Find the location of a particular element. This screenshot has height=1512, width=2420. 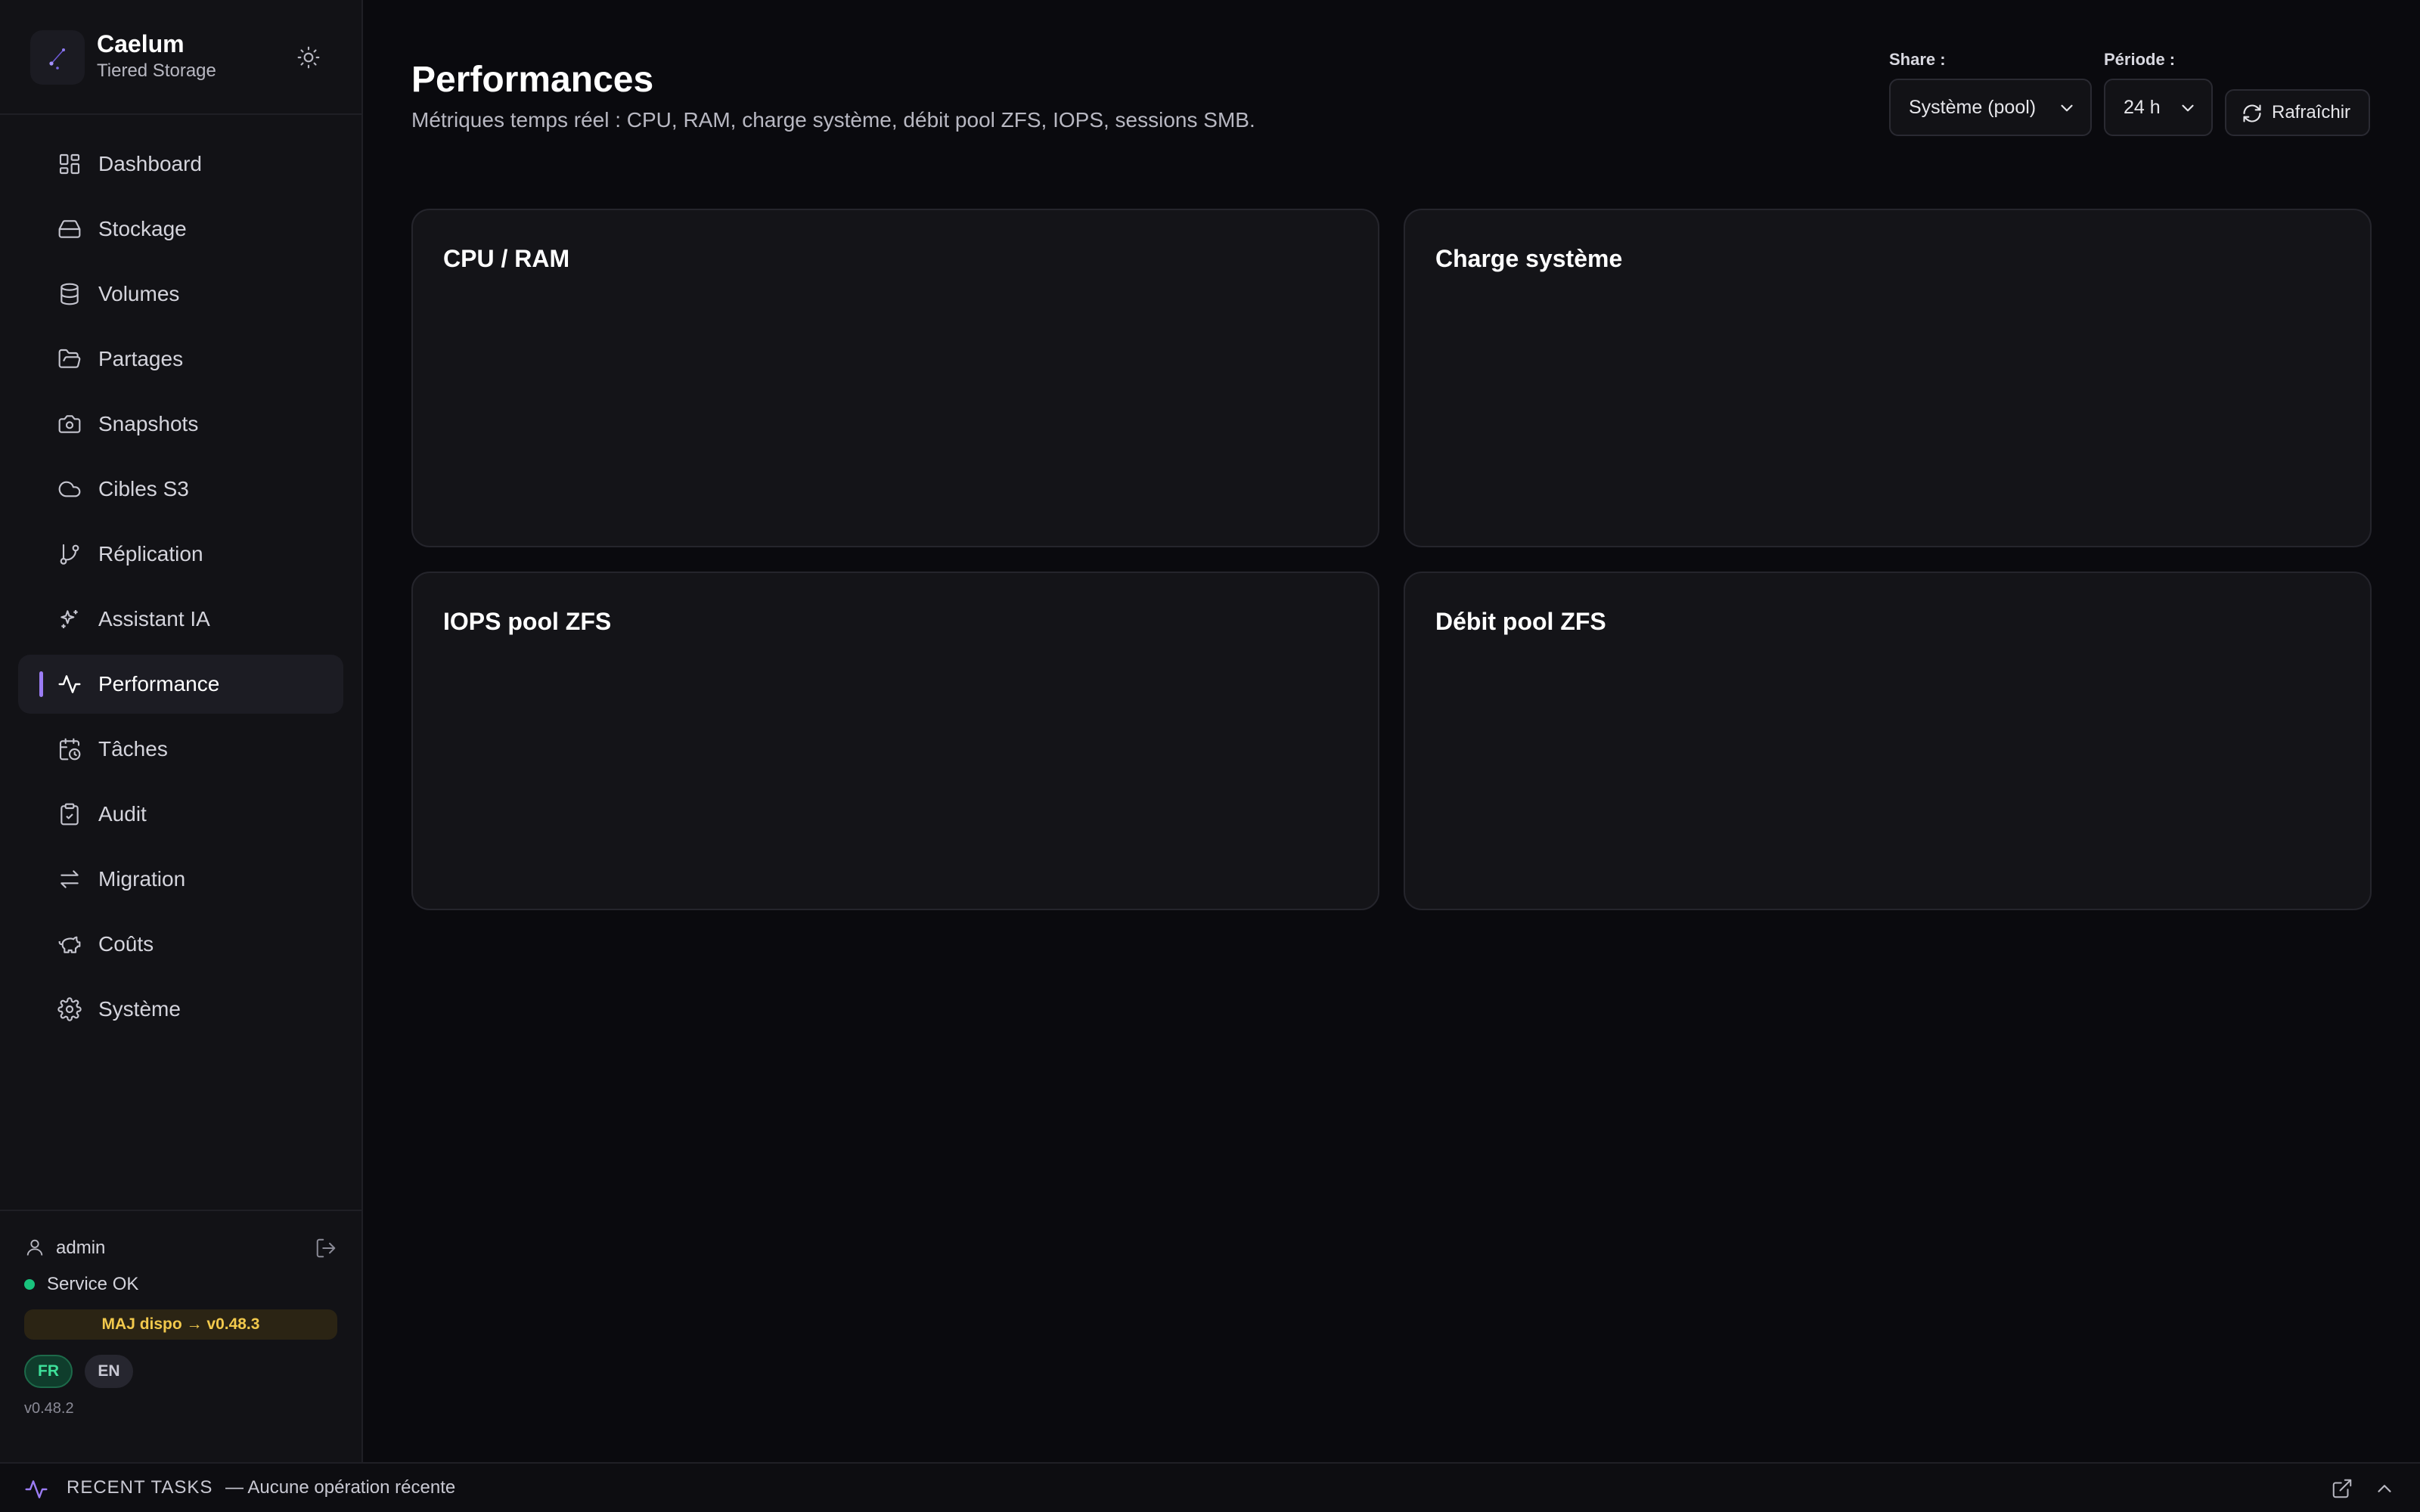

caelum-logo is located at coordinates (57, 58).